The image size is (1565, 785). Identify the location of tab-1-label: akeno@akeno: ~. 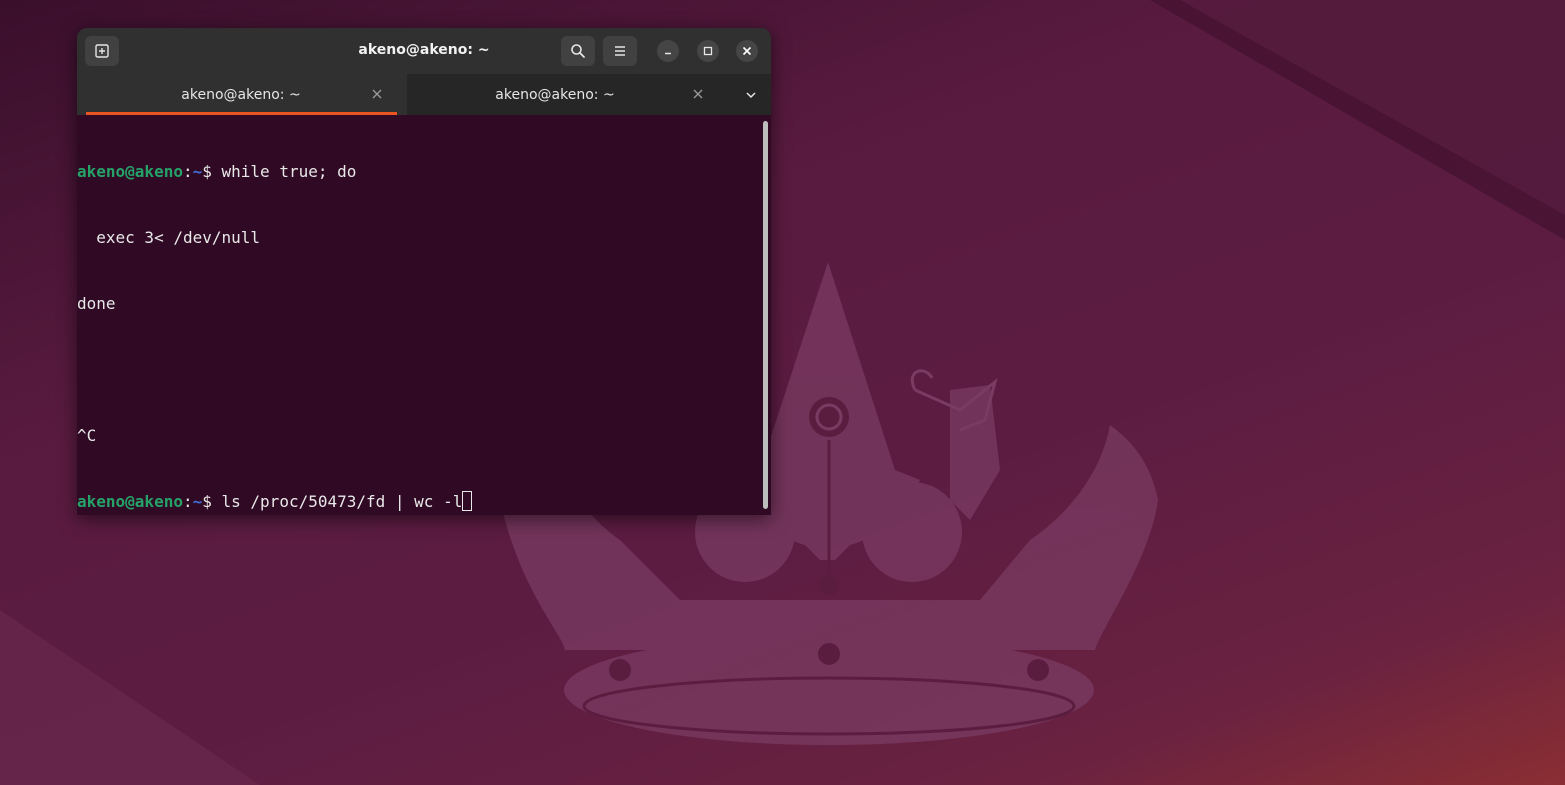
(241, 94).